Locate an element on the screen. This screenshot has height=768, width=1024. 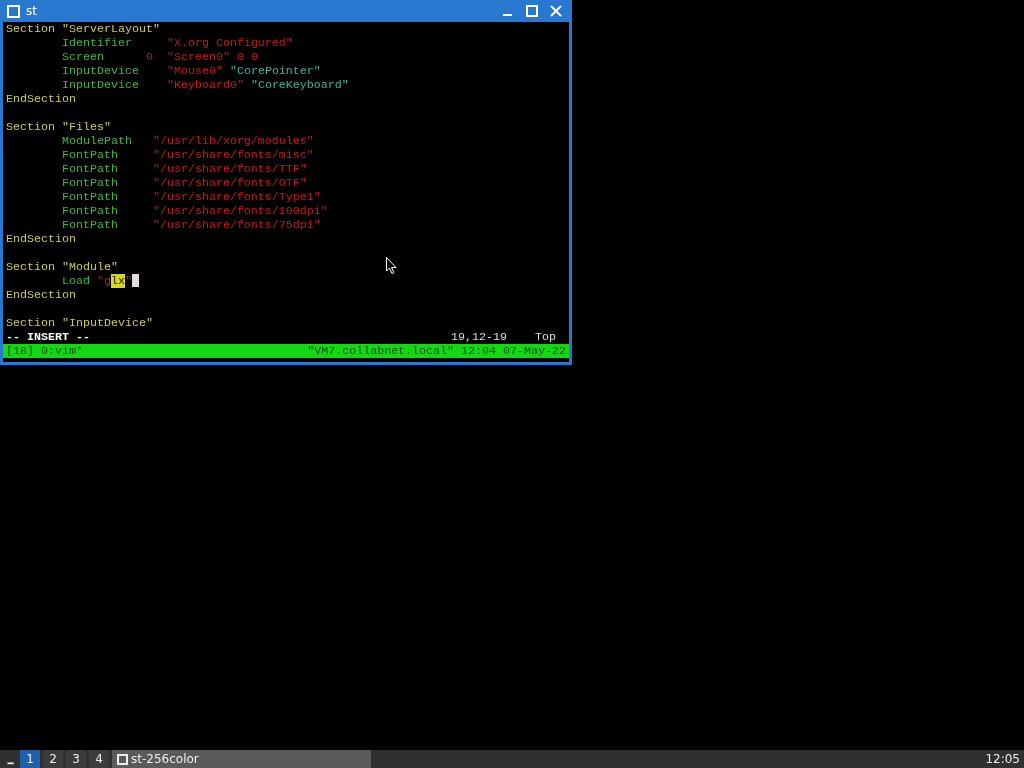
code-string: "/usr/share/fonts/misc" is located at coordinates (233, 155).